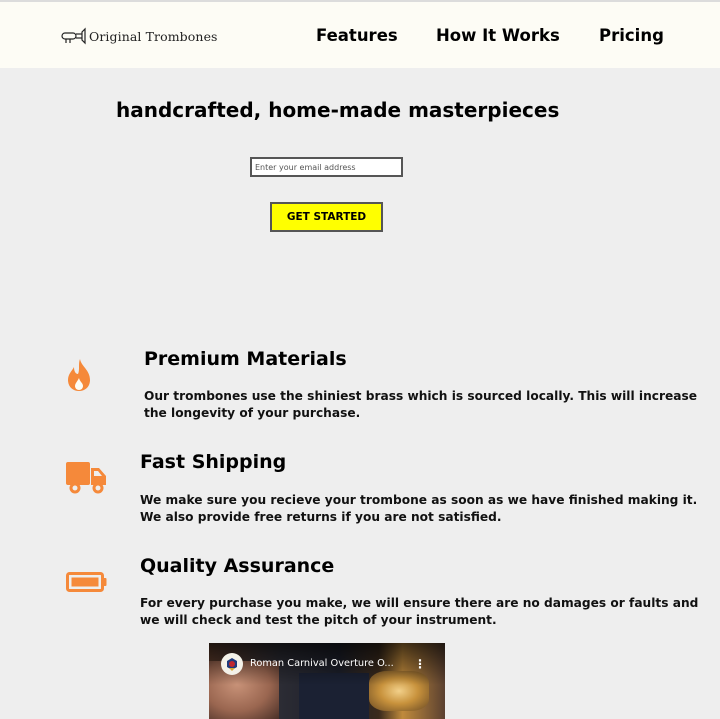 The height and width of the screenshot is (719, 720). I want to click on nav-link-pricing: Pricing, so click(631, 38).